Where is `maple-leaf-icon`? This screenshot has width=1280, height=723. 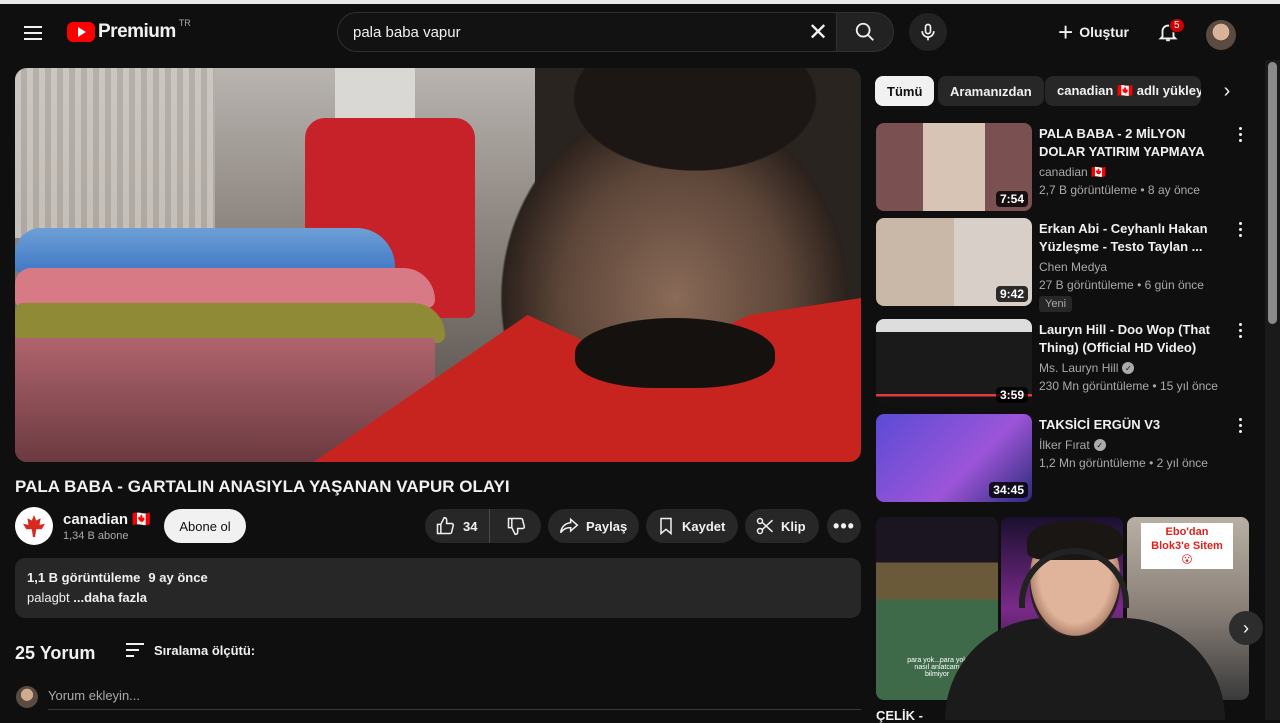 maple-leaf-icon is located at coordinates (34, 526).